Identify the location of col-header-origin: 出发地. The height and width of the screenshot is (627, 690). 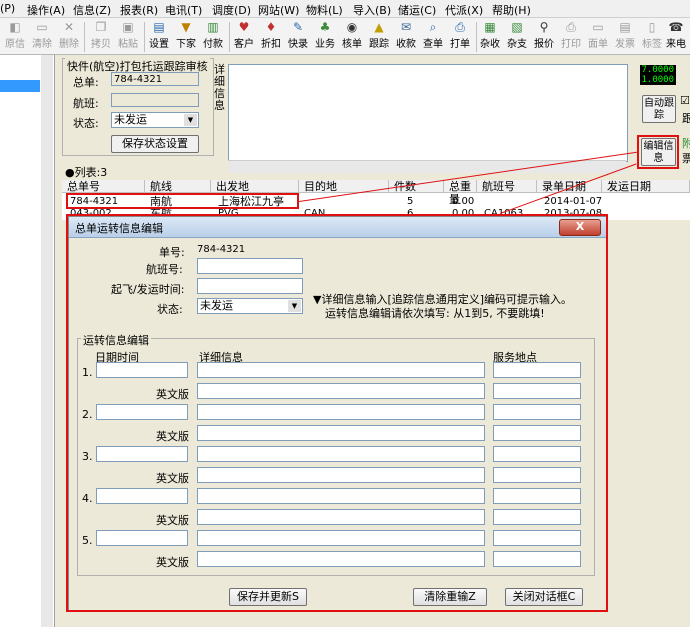
(255, 186).